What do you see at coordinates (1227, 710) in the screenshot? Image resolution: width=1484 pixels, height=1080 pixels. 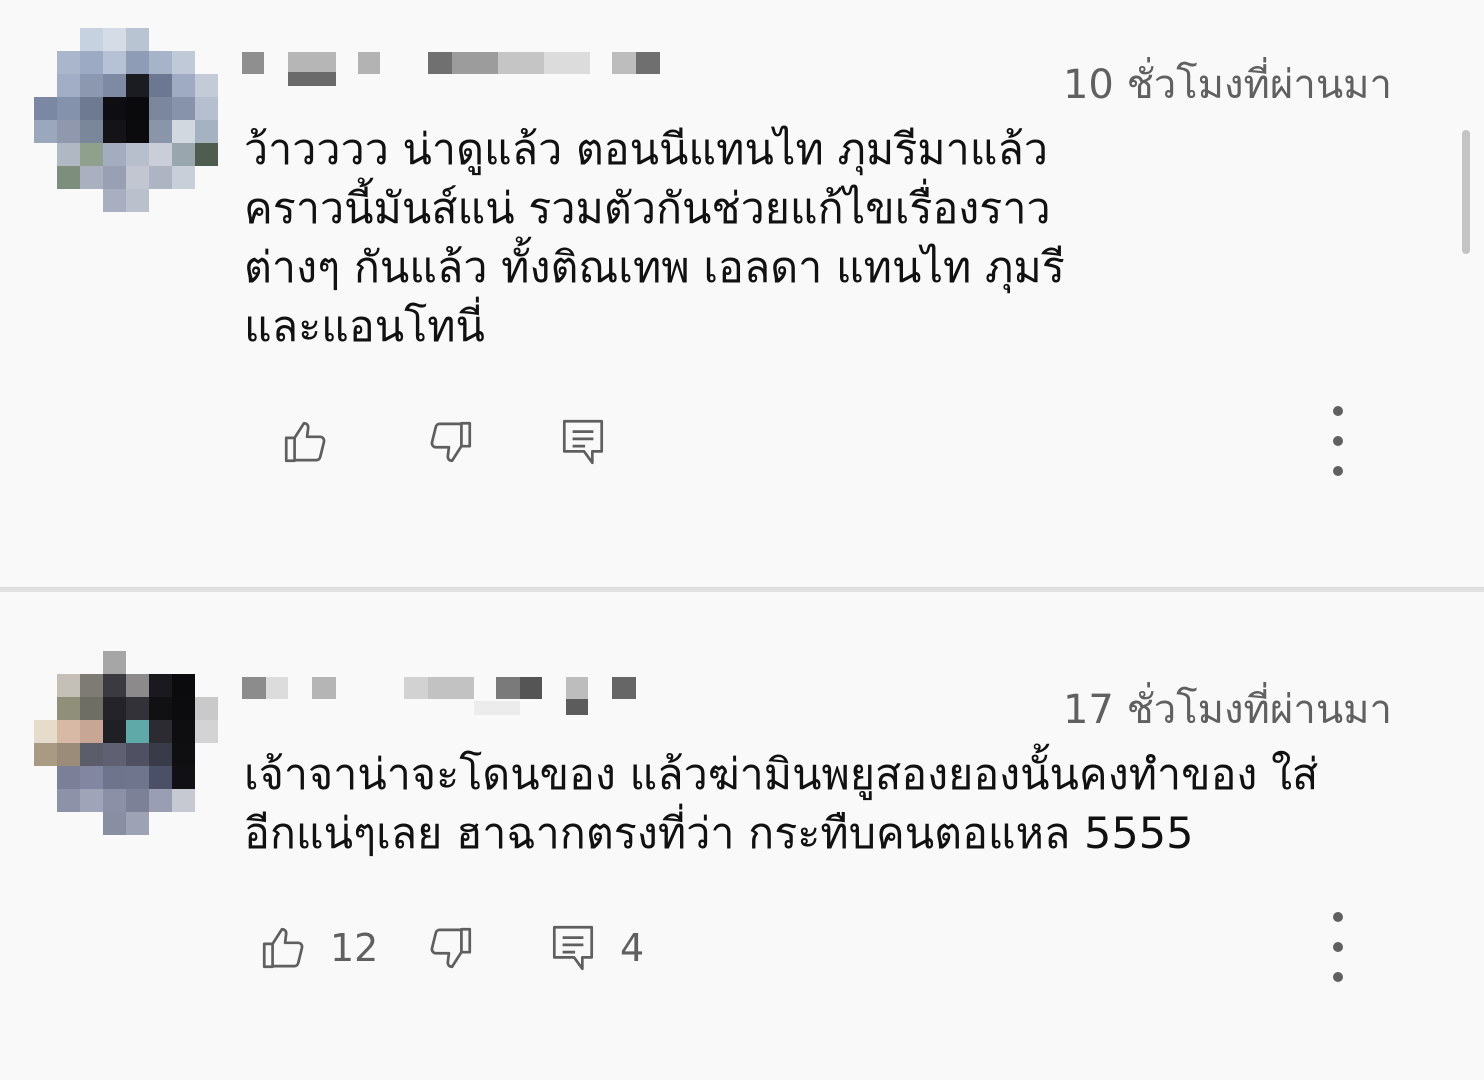 I see `comment-timestamp: 17 ชั่วโมงที่ผ่านมา` at bounding box center [1227, 710].